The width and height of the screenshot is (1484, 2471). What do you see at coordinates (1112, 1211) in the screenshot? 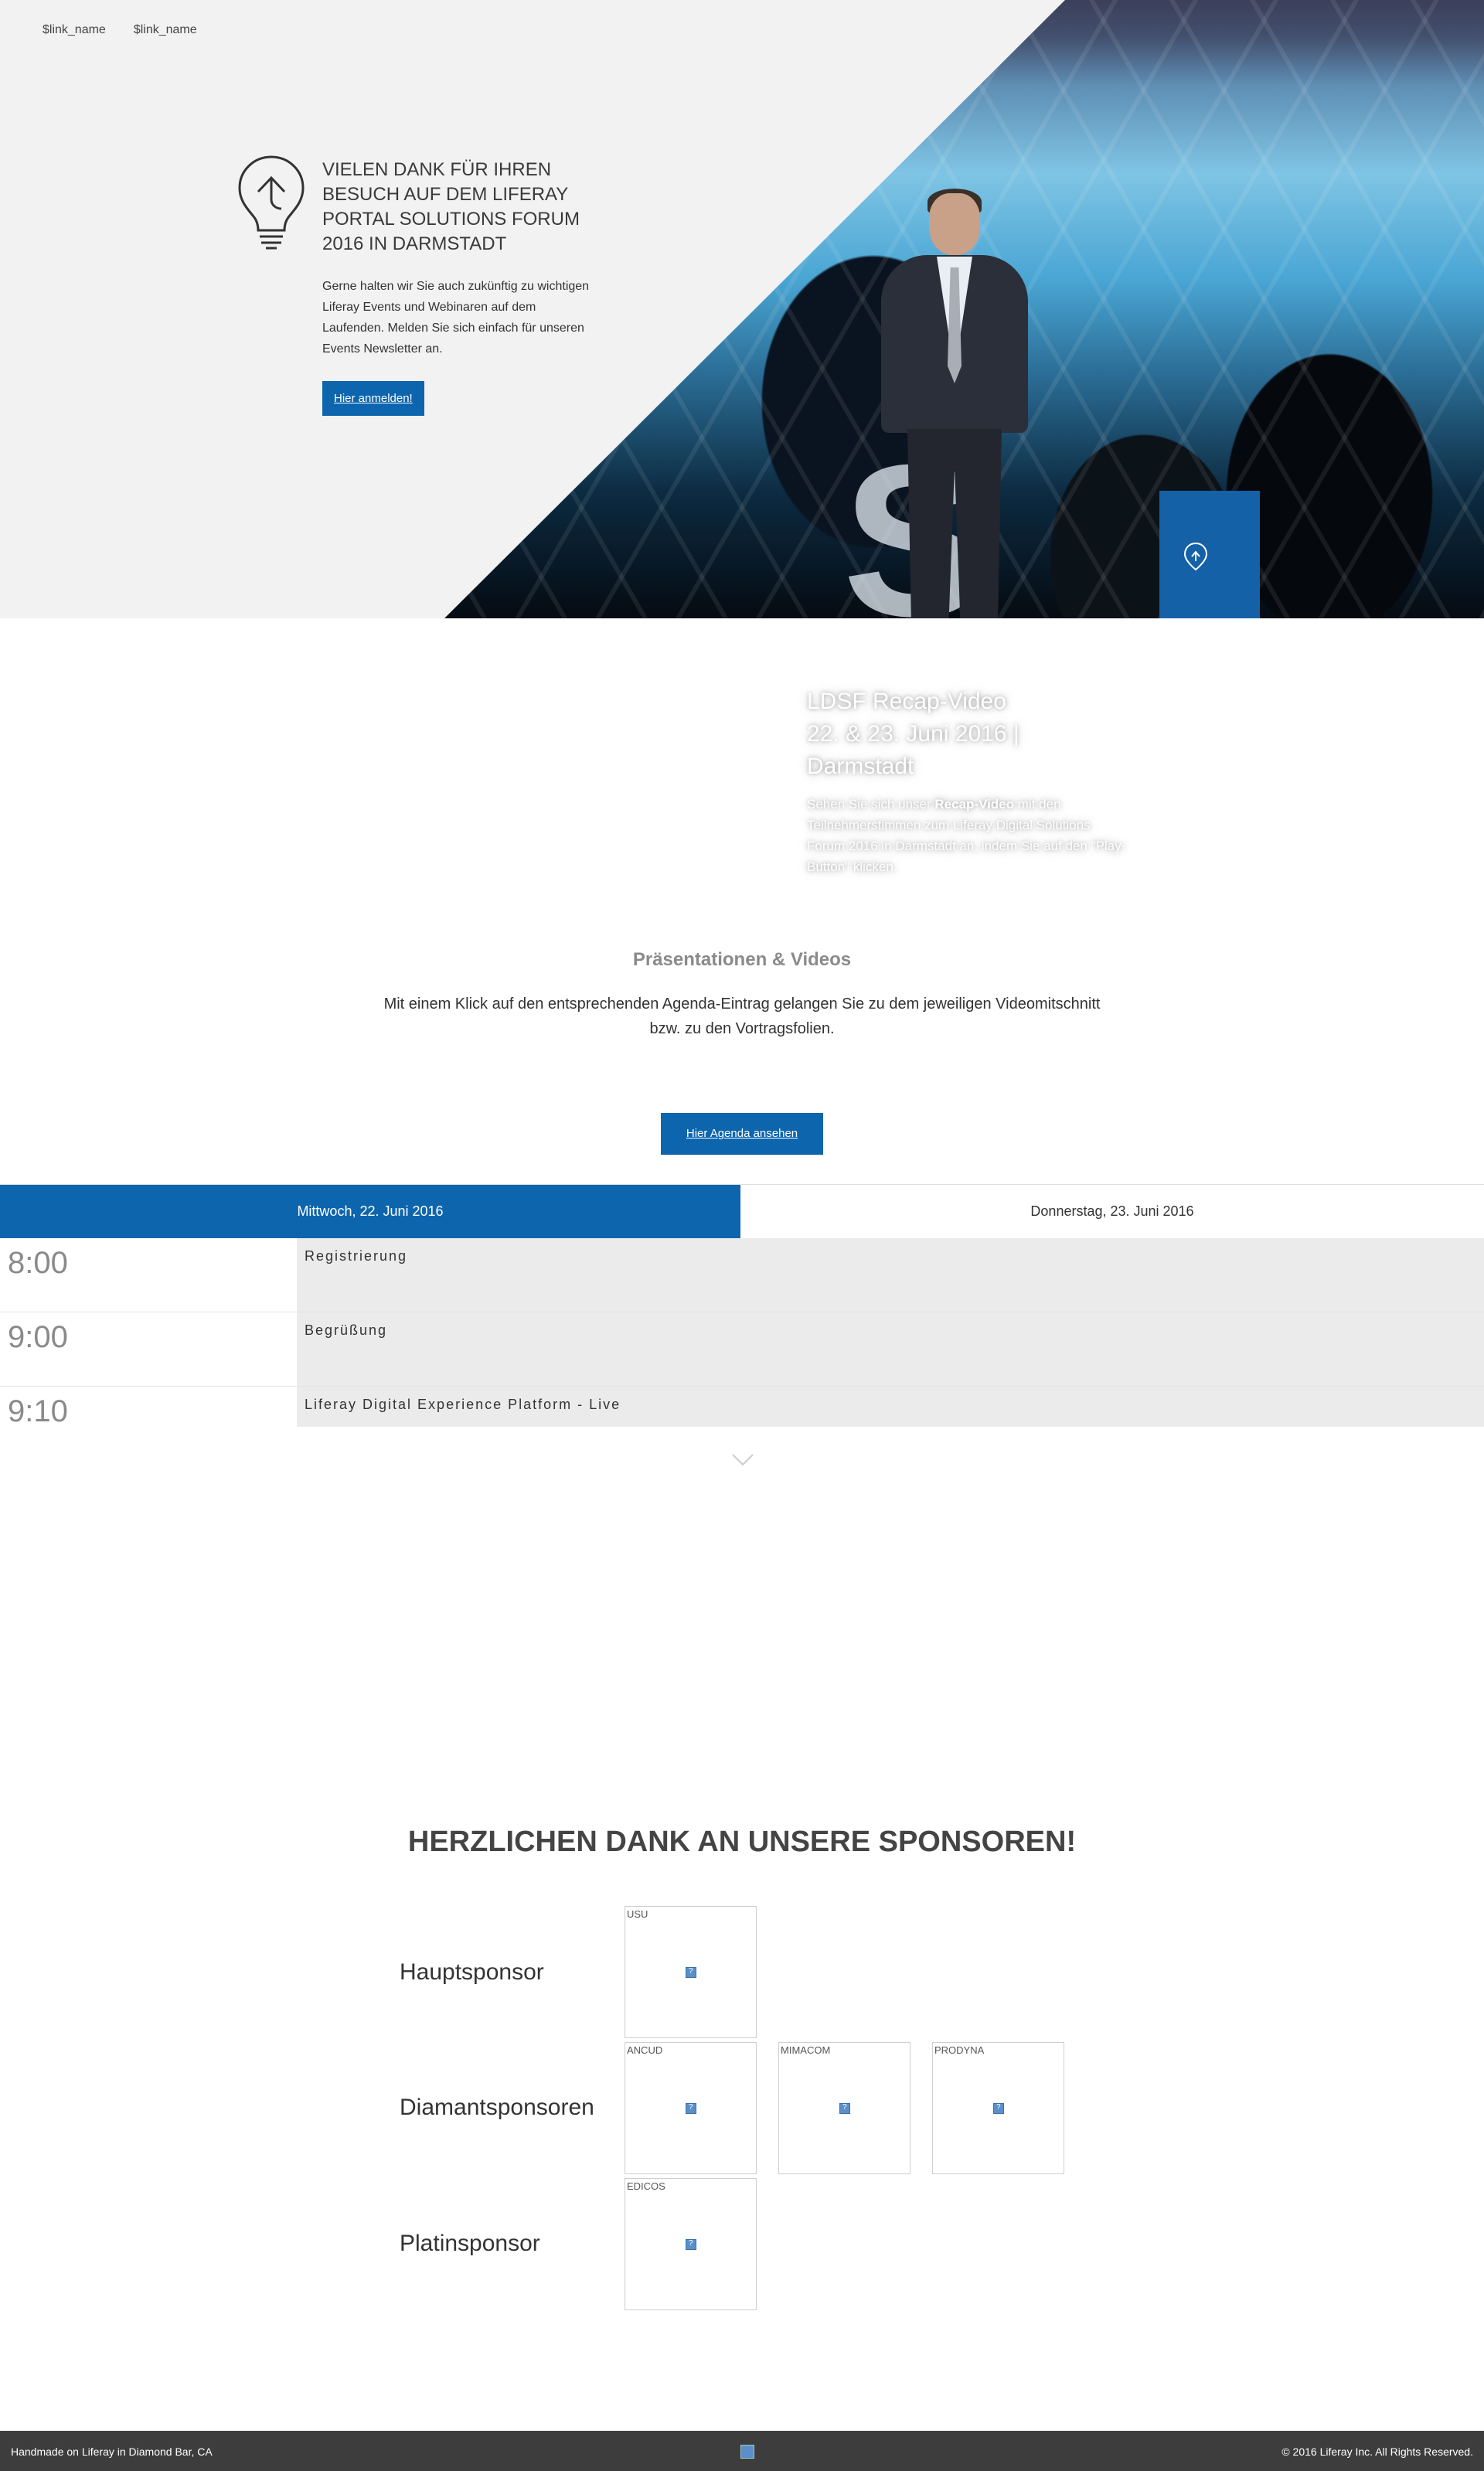
I see `tab-thursday: Donnerstag, 23. Juni 2016` at bounding box center [1112, 1211].